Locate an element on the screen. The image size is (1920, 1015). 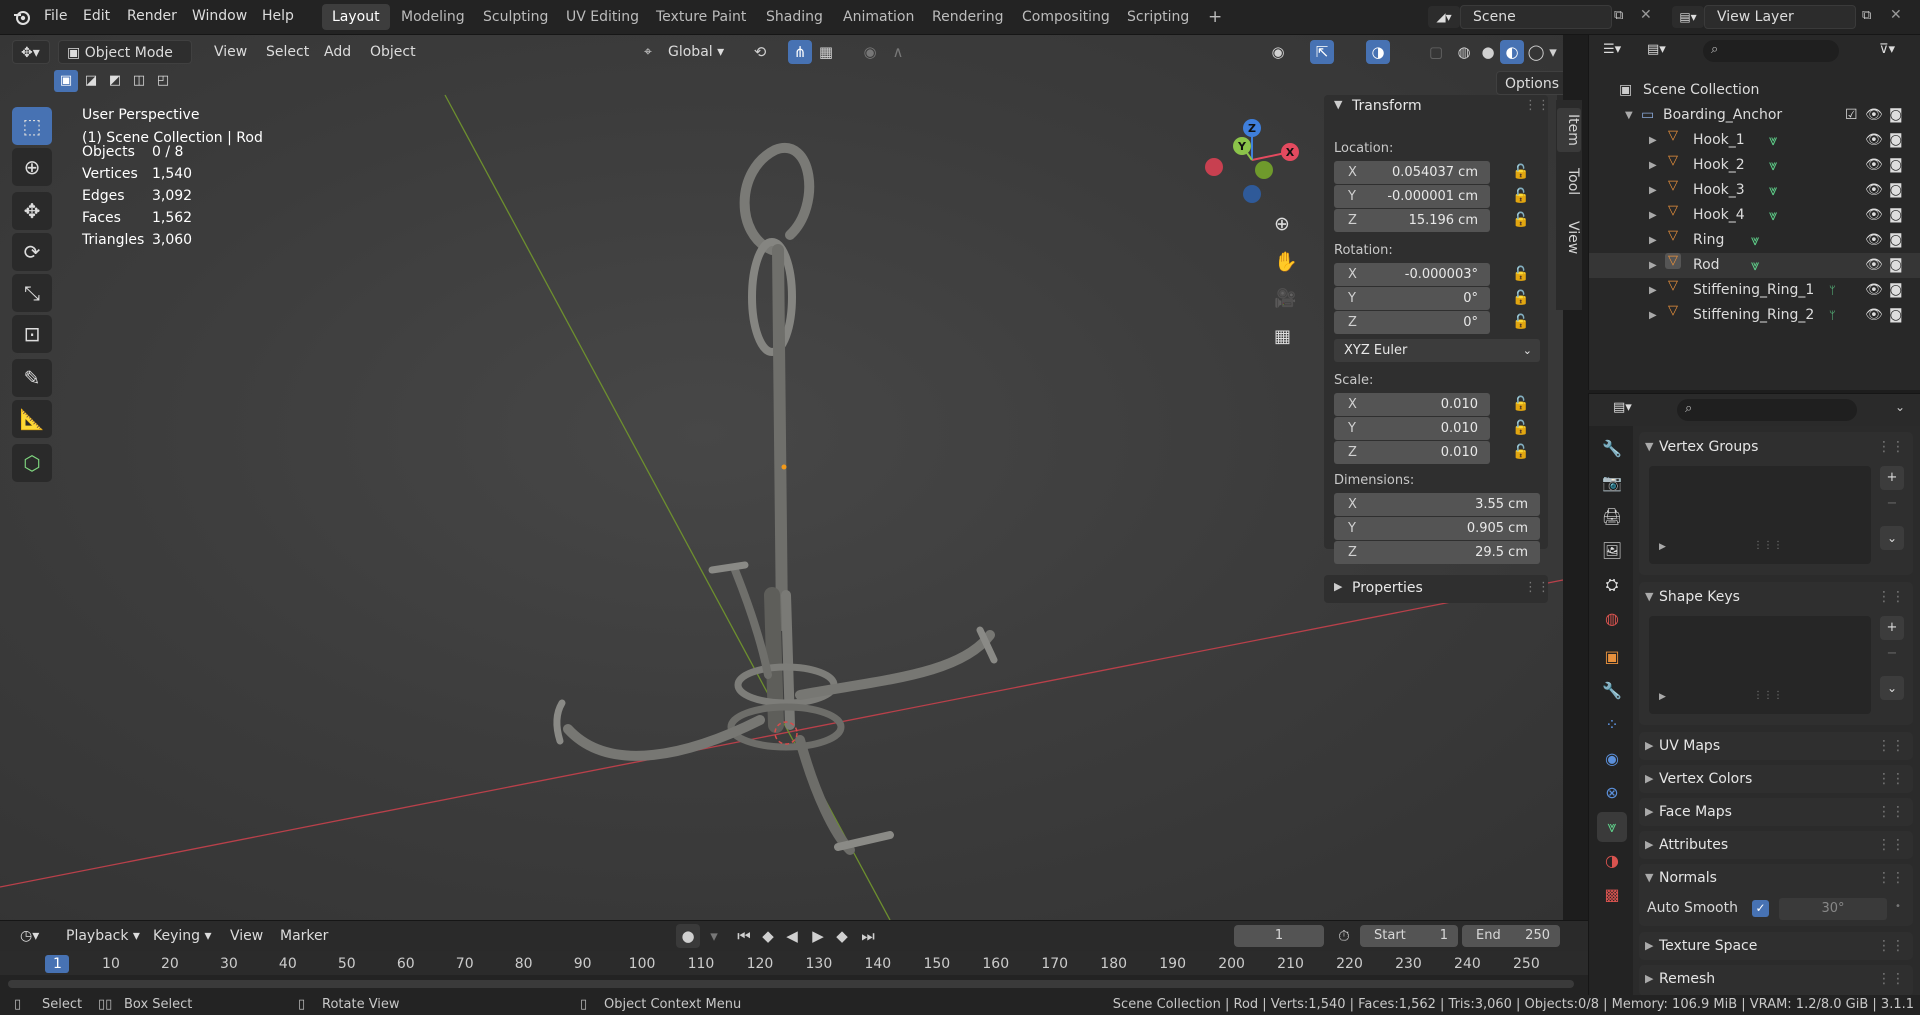
constraints-tab-icon: ⊗ is located at coordinates (1612, 793).